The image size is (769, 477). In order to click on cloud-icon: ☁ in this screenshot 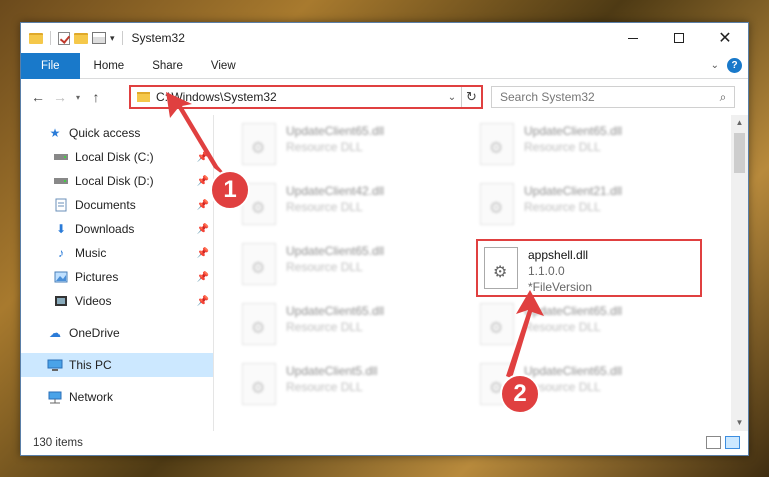, I will do `click(55, 333)`.